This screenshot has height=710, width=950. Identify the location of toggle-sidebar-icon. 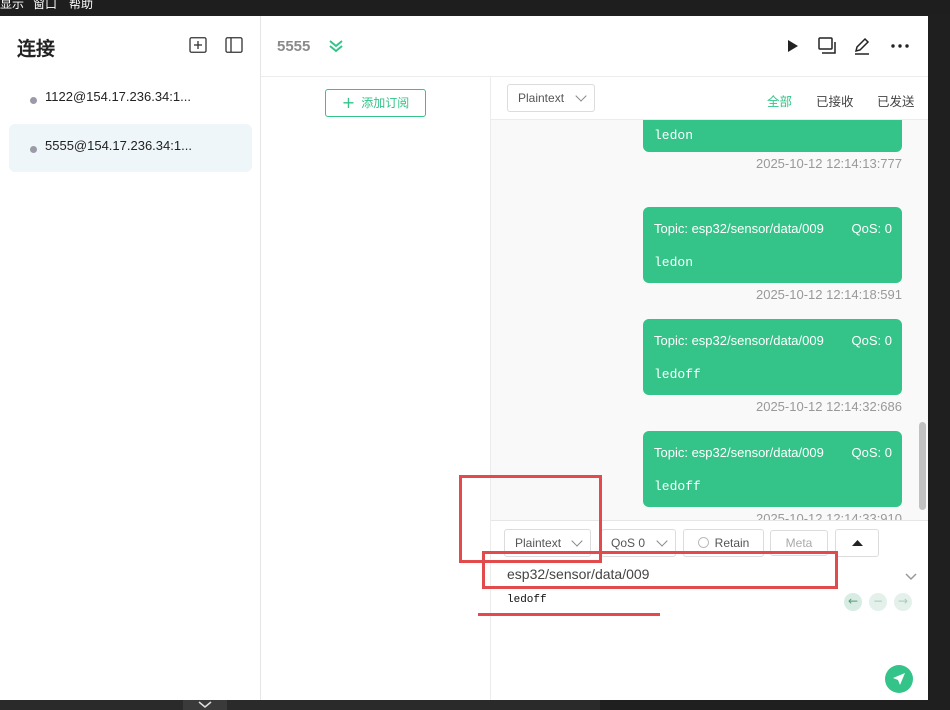
(234, 45).